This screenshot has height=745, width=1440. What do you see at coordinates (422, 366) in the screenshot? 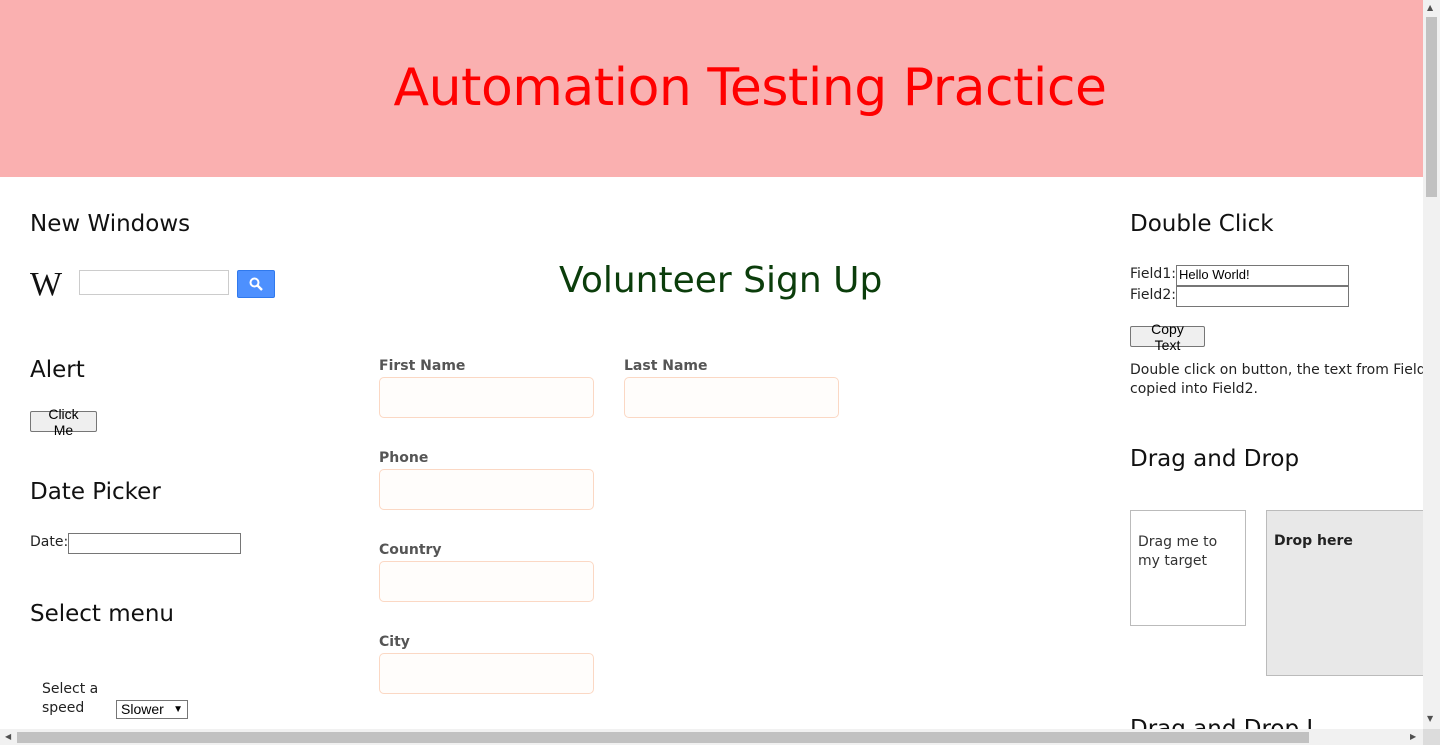
I see `first-name-label: First Name` at bounding box center [422, 366].